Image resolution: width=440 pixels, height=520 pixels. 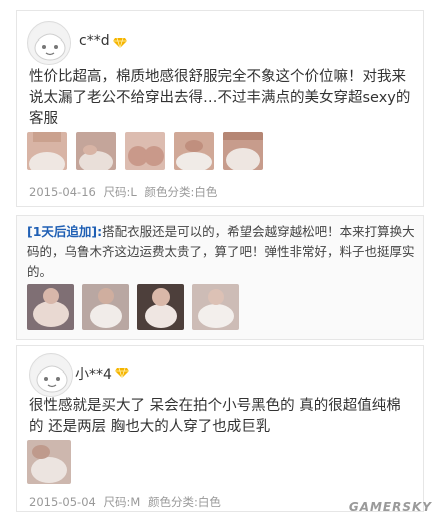 I want to click on username: c**d, so click(x=94, y=41).